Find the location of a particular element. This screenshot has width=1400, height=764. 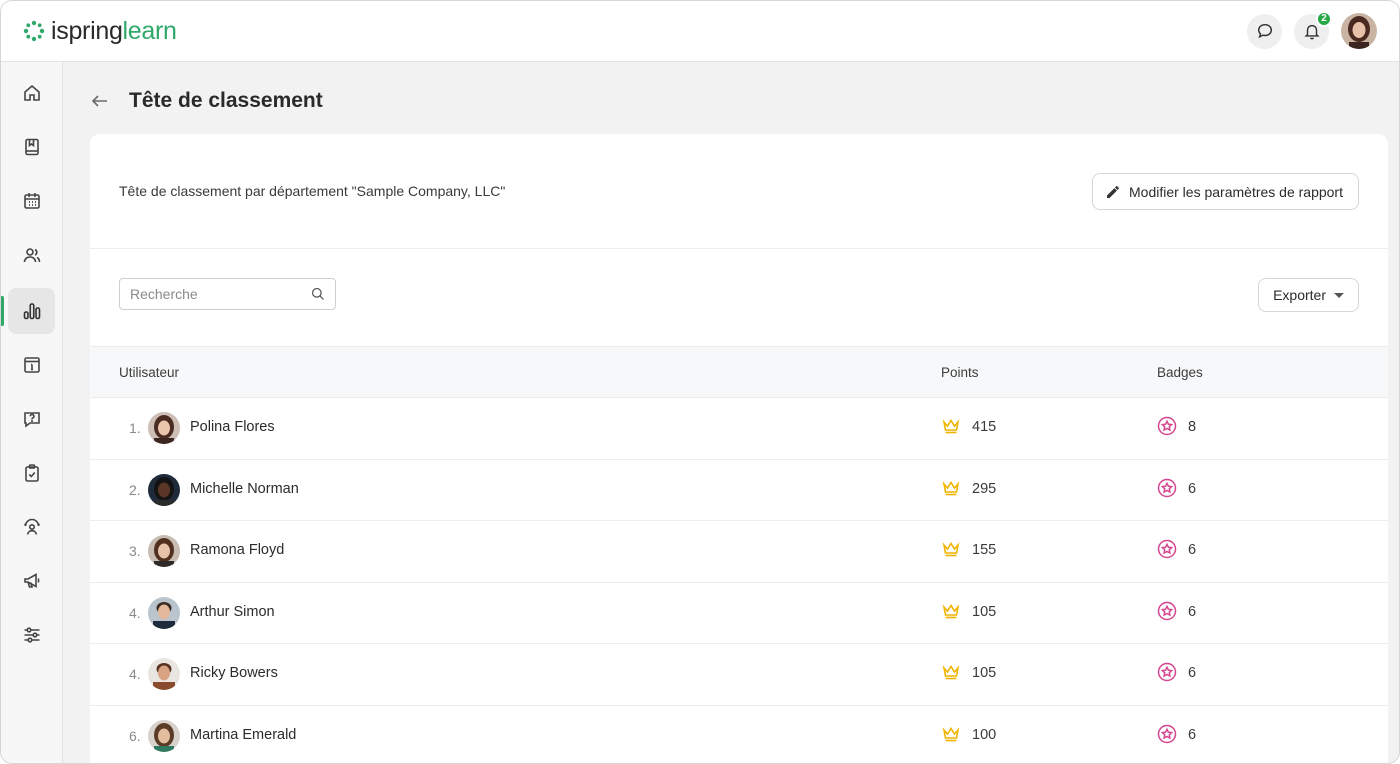

search-input is located at coordinates (220, 294).